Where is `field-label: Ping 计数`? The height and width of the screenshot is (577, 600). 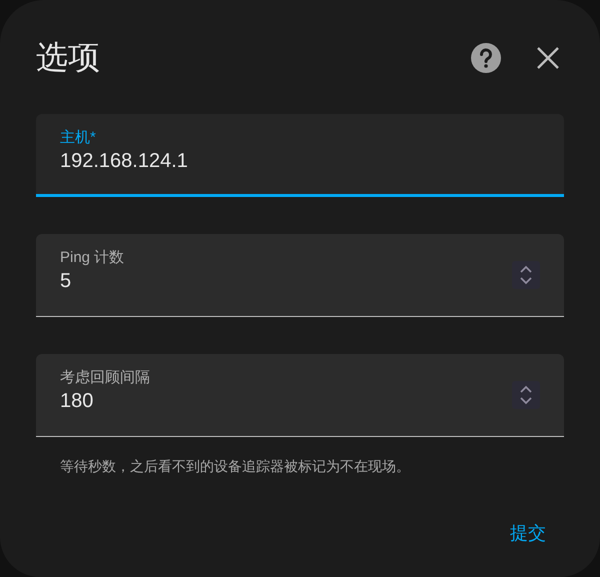 field-label: Ping 计数 is located at coordinates (93, 258).